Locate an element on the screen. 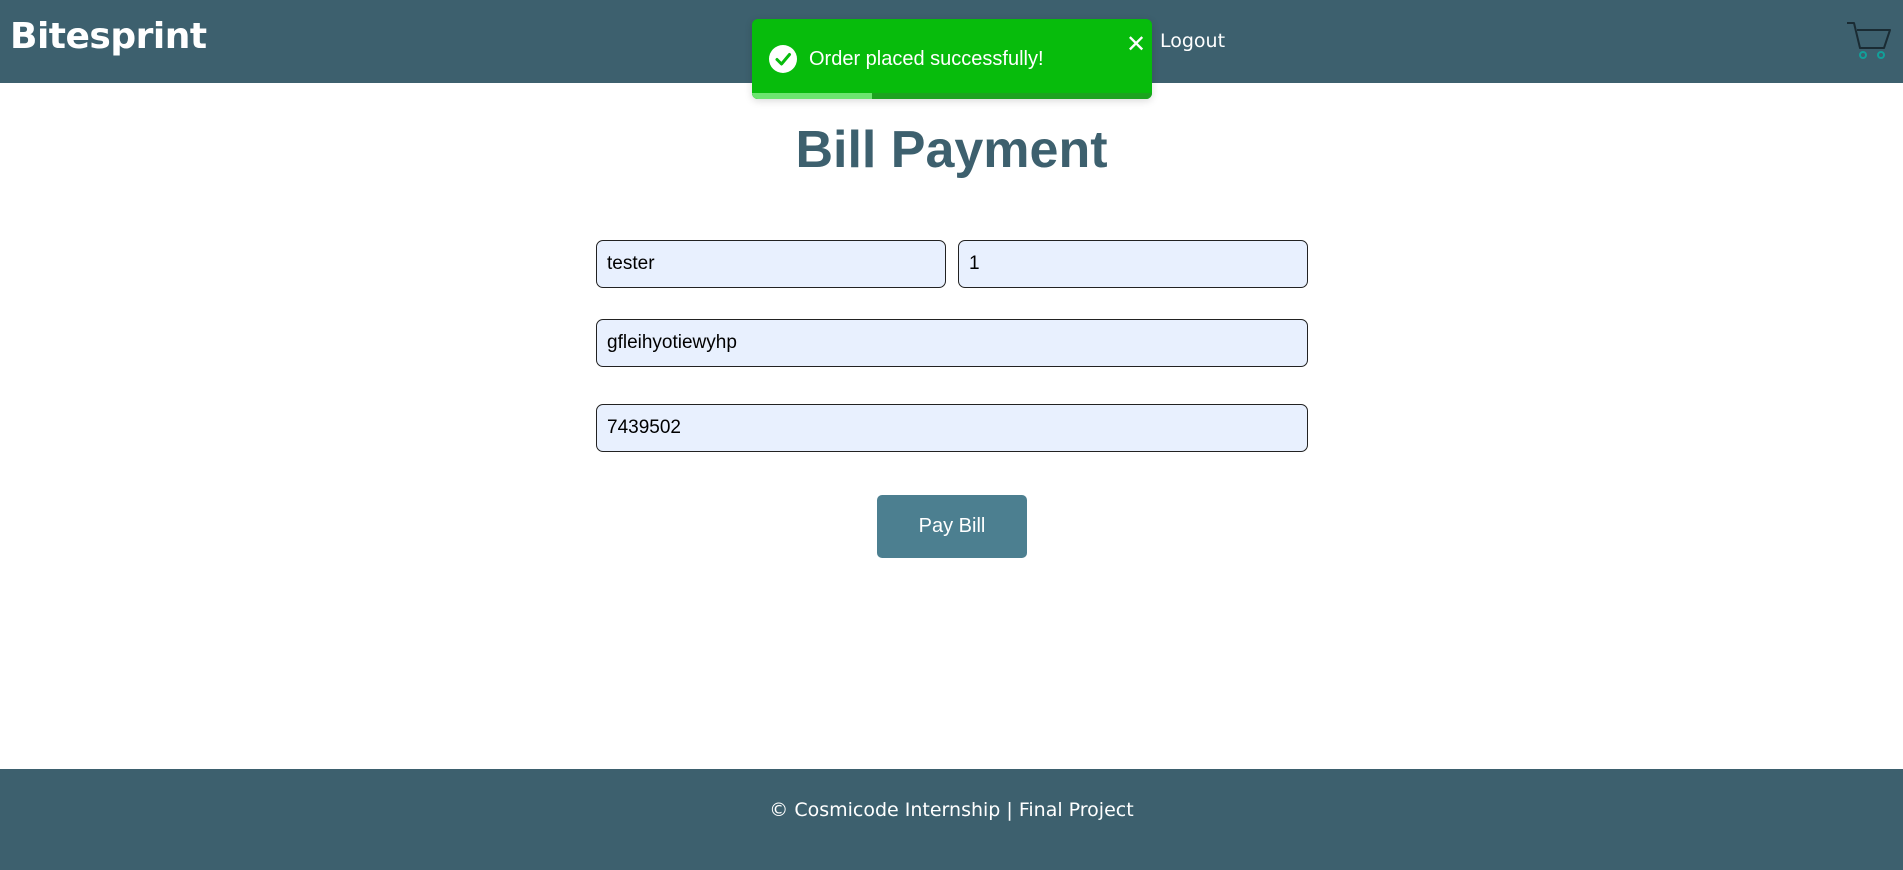  cart-icon is located at coordinates (1869, 40).